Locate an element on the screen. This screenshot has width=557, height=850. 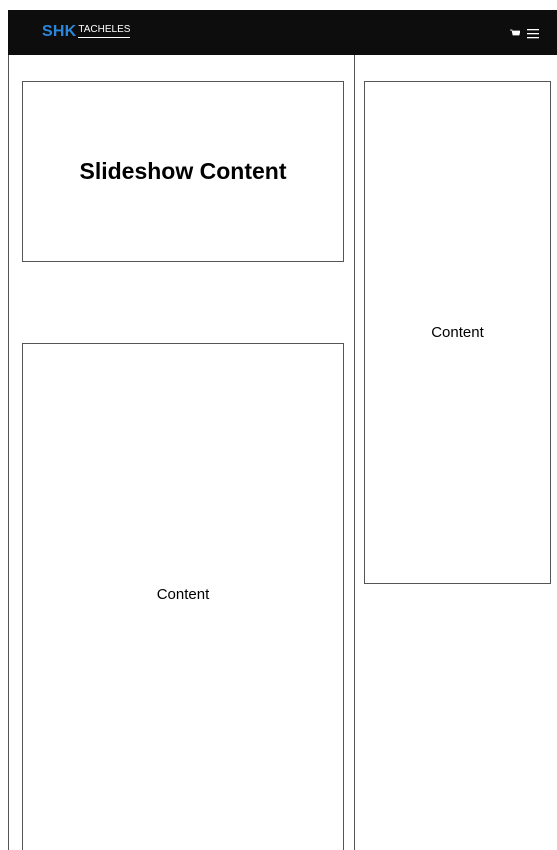
layout-left-border is located at coordinates (8, 452).